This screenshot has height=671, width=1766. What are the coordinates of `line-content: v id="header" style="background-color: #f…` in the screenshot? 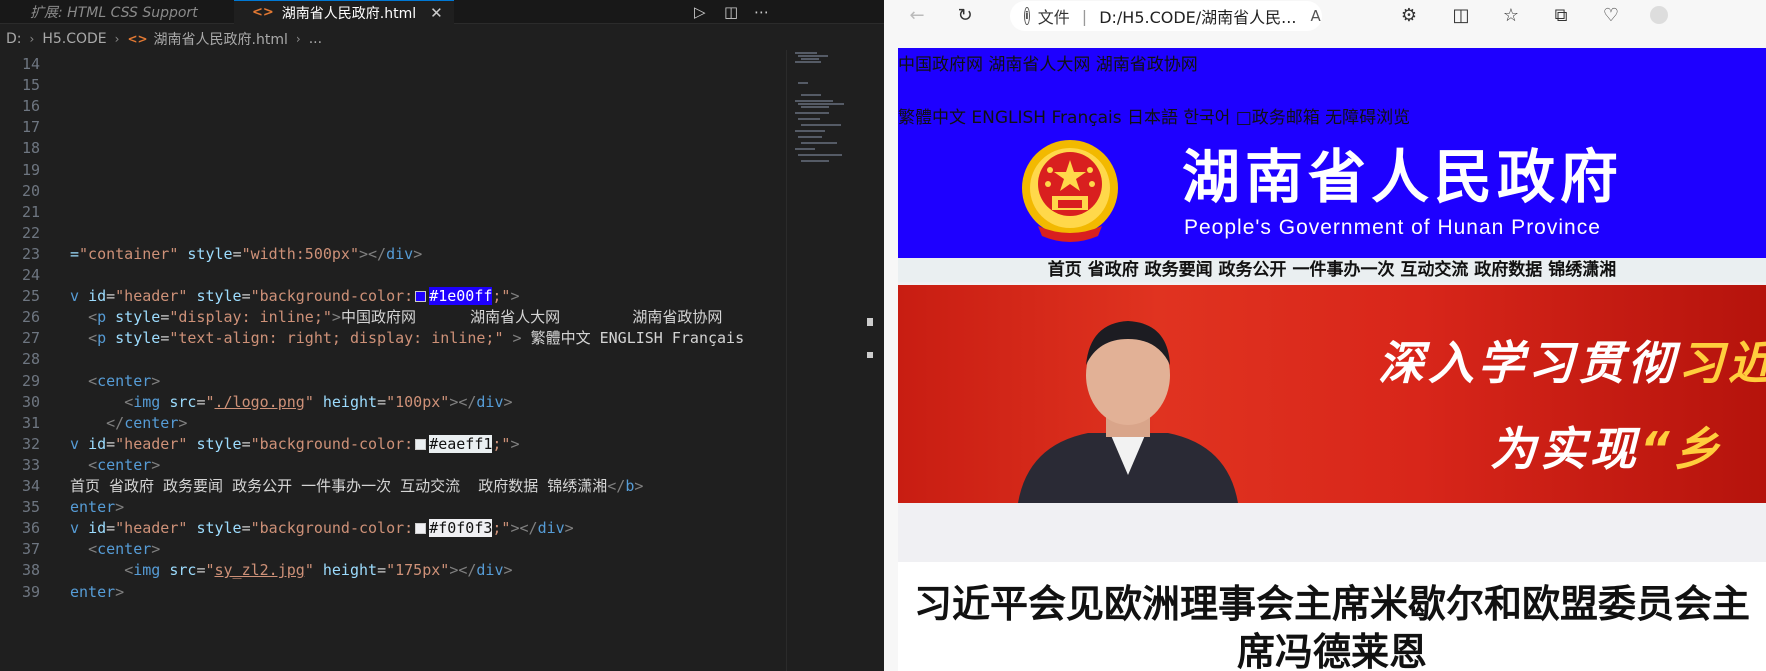 It's located at (428, 529).